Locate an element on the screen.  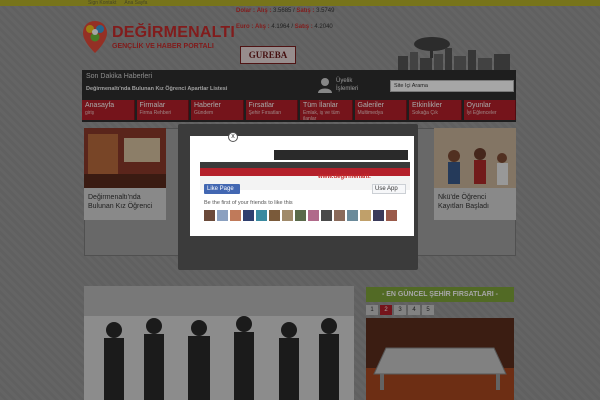
like-page-button: Like Page is located at coordinates (222, 189).